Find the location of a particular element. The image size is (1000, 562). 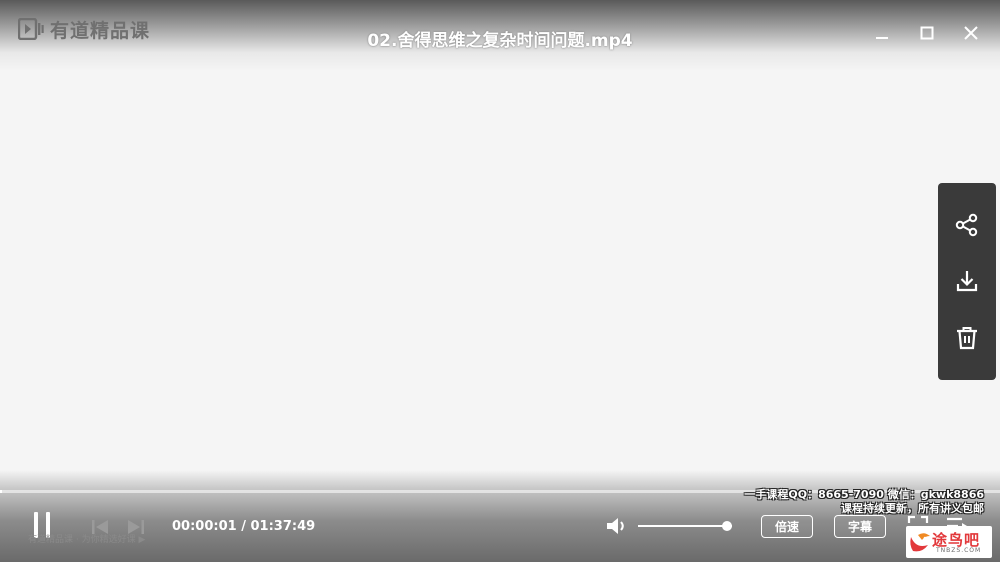

share-icon is located at coordinates (966, 225).